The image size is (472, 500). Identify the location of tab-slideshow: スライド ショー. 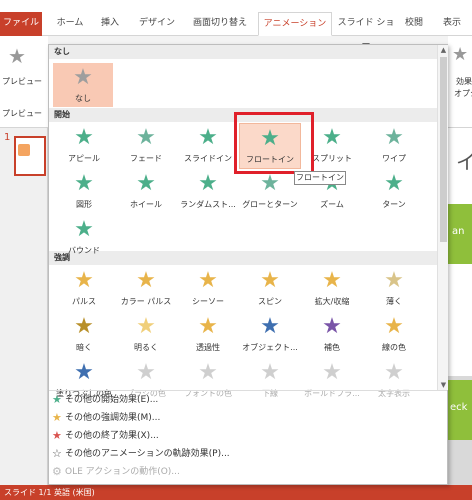
(366, 31).